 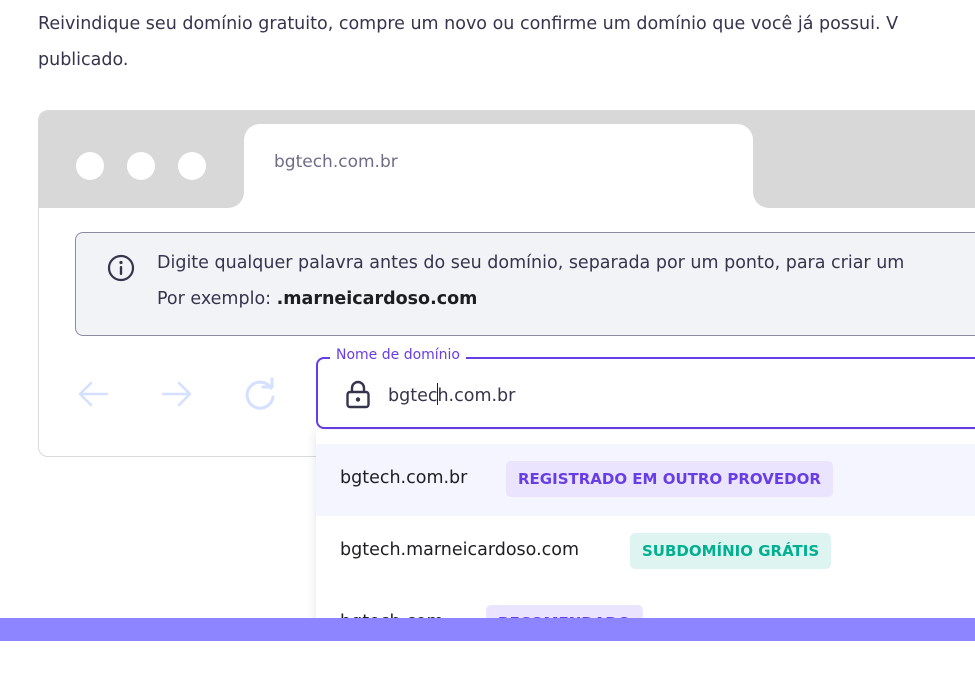 What do you see at coordinates (669, 479) in the screenshot?
I see `status-badge: REGISTRADO EM OUTRO PROVEDOR` at bounding box center [669, 479].